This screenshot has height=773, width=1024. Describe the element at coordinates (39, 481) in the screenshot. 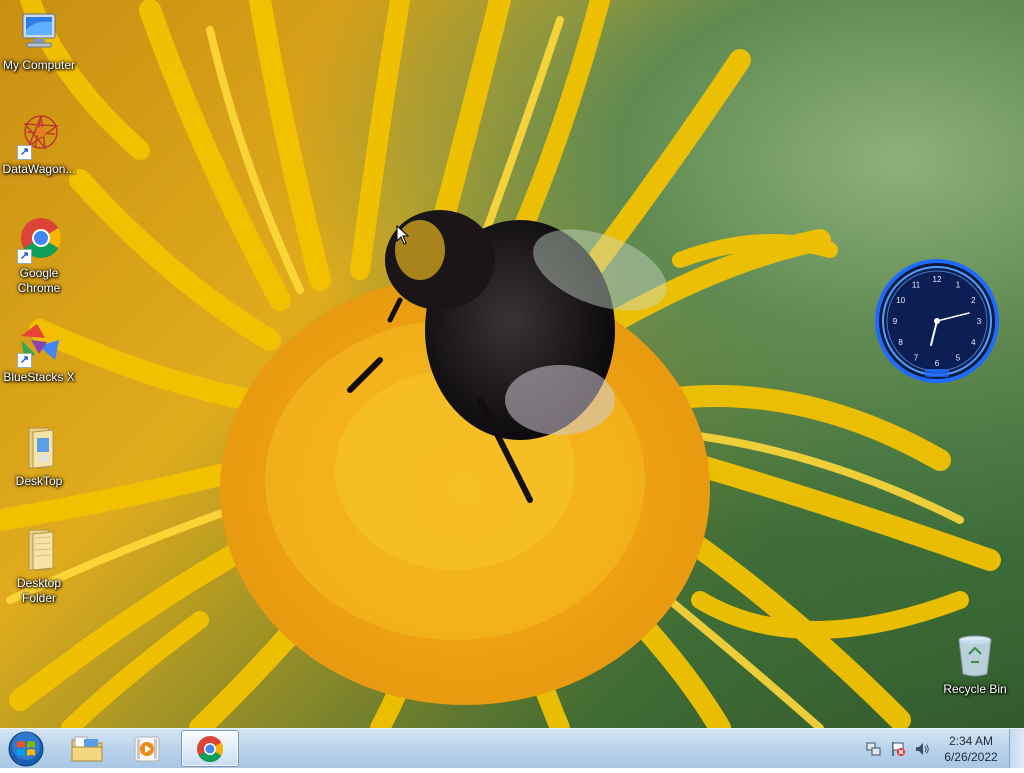

I see `desktop-icon-label: DeskTop` at that location.